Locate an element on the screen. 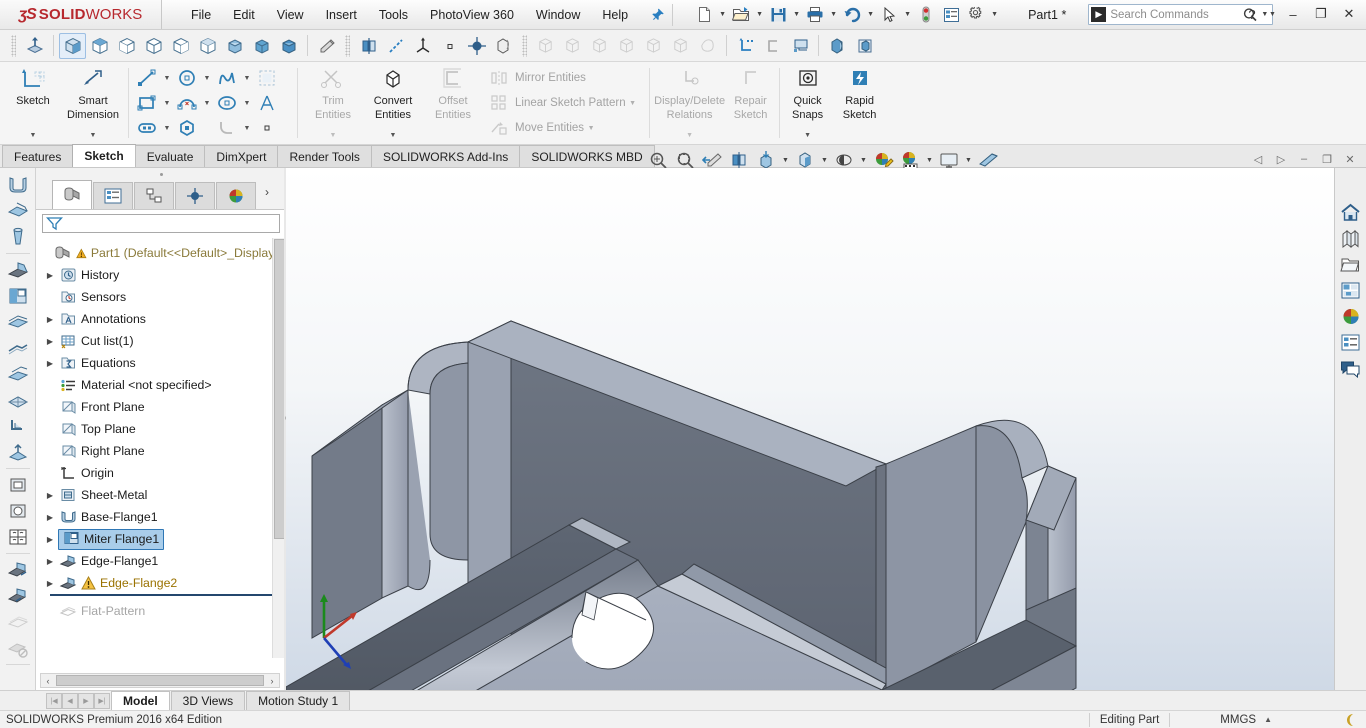 The width and height of the screenshot is (1366, 728). text-icon is located at coordinates (267, 103).